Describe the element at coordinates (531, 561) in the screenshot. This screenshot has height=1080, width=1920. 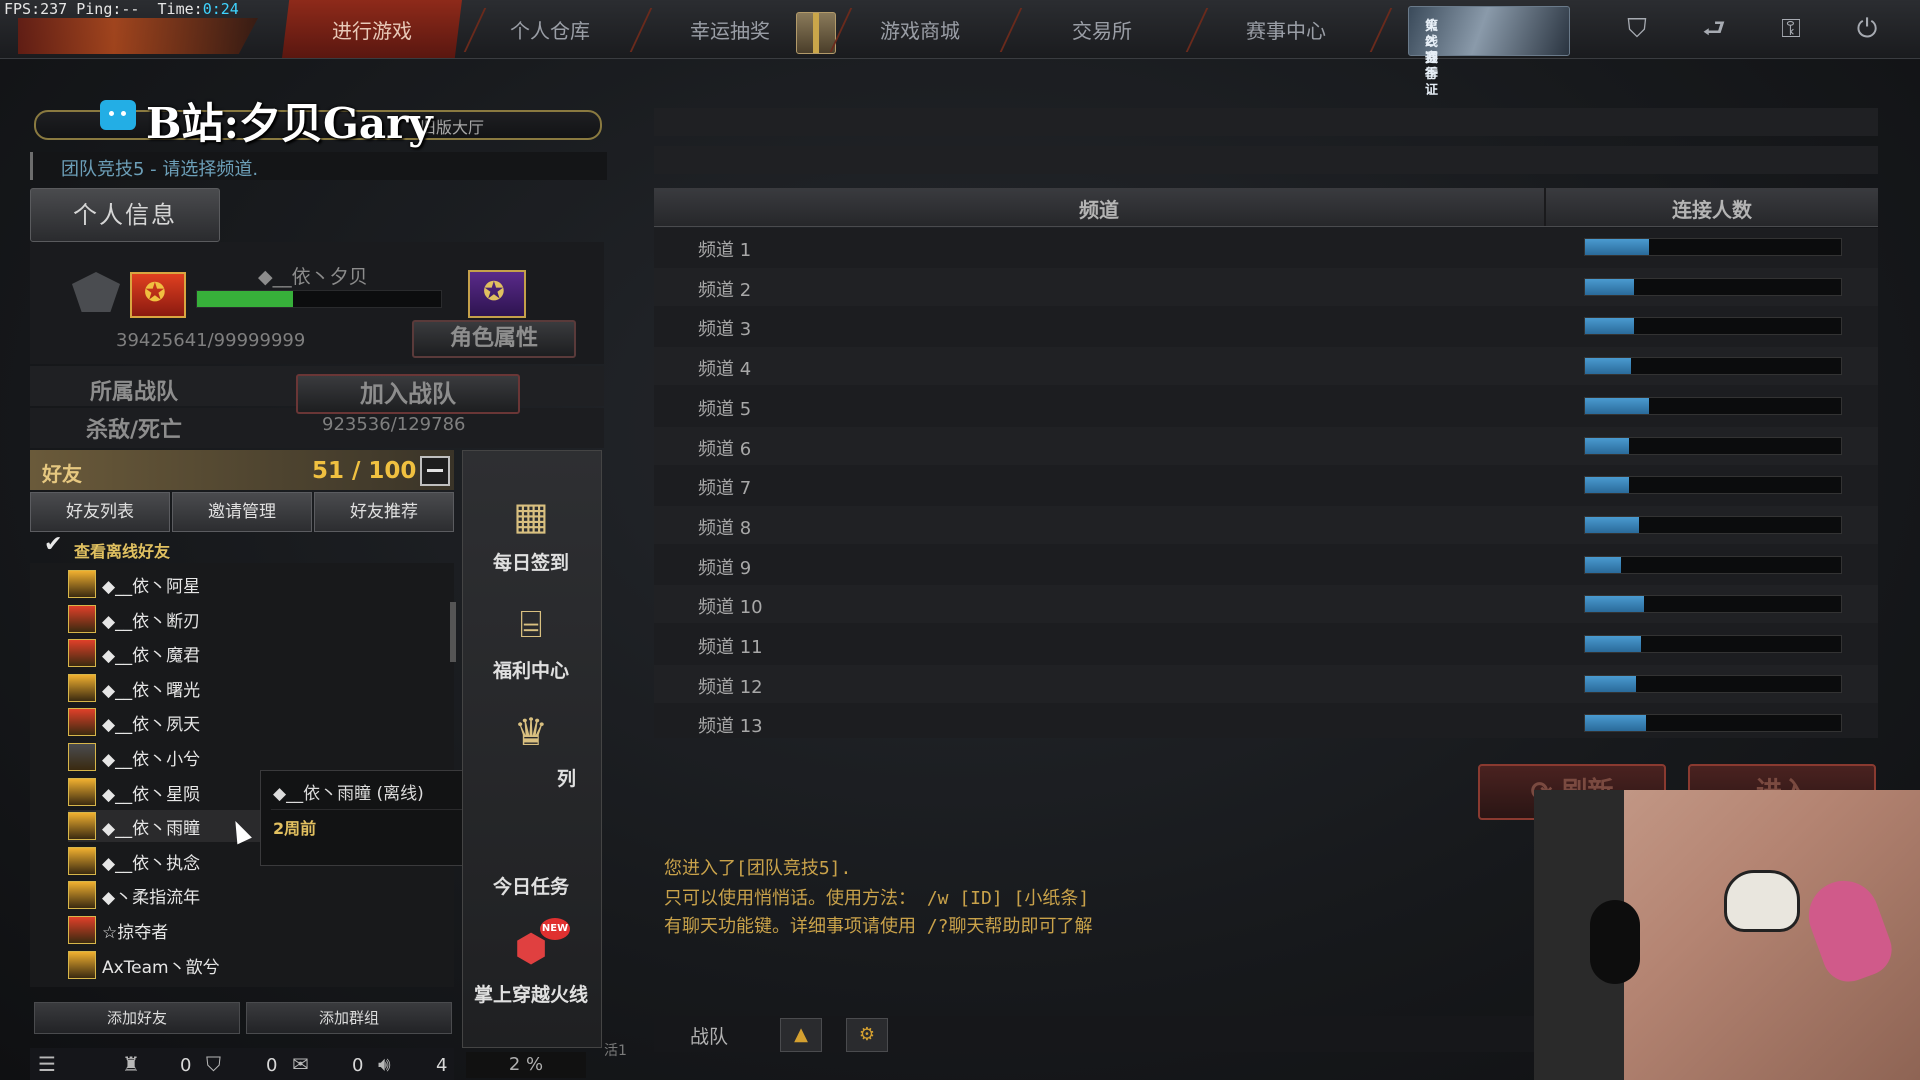
I see `daily-checkin-label: 每日签到` at that location.